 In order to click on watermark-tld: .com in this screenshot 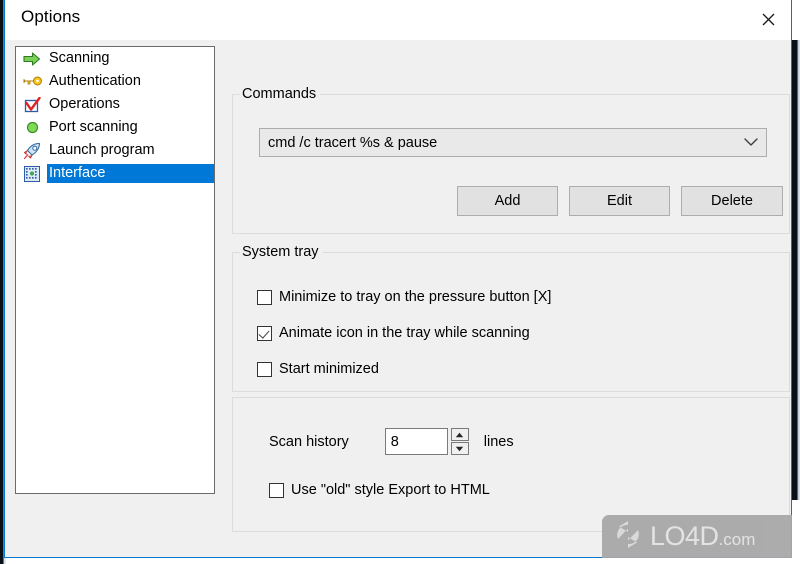, I will do `click(737, 539)`.